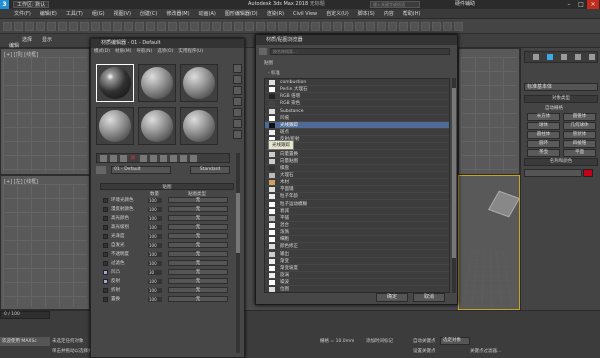 This screenshot has height=358, width=600. Describe the element at coordinates (357, 247) in the screenshot. I see `map-list-item: 颜色修正` at that location.